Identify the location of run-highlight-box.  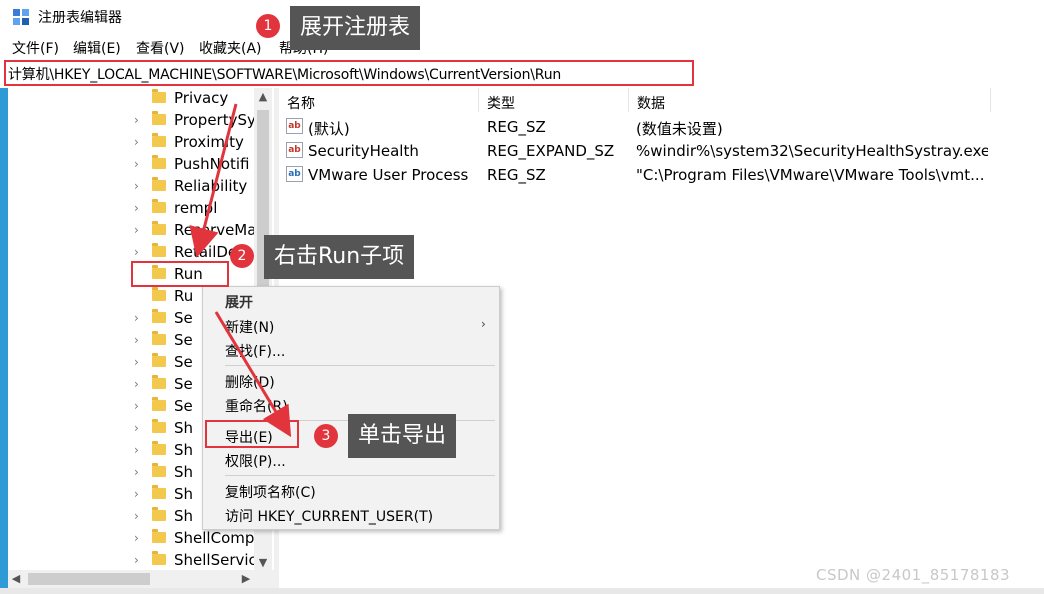
(180, 274).